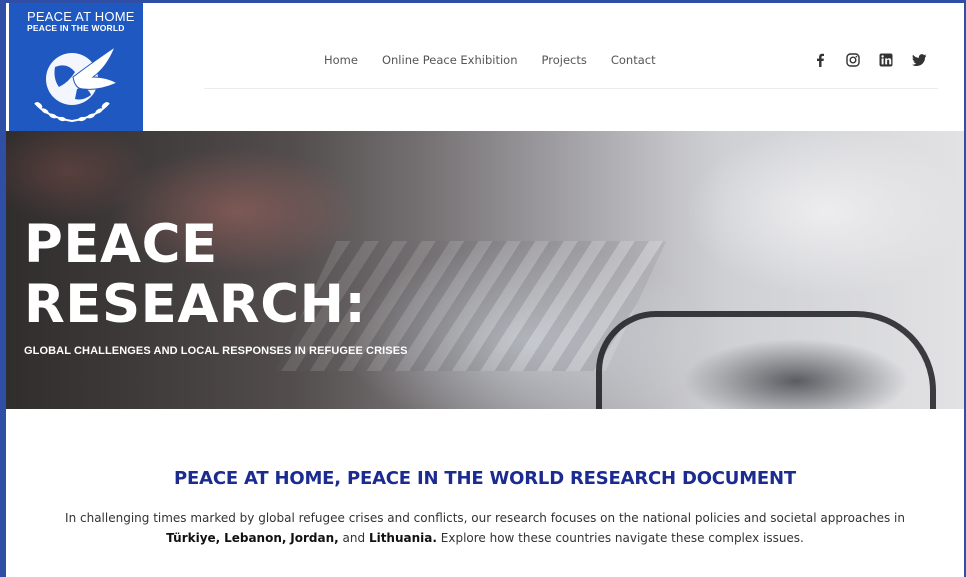 This screenshot has width=966, height=577. Describe the element at coordinates (564, 60) in the screenshot. I see `nav-projects: Projects` at that location.